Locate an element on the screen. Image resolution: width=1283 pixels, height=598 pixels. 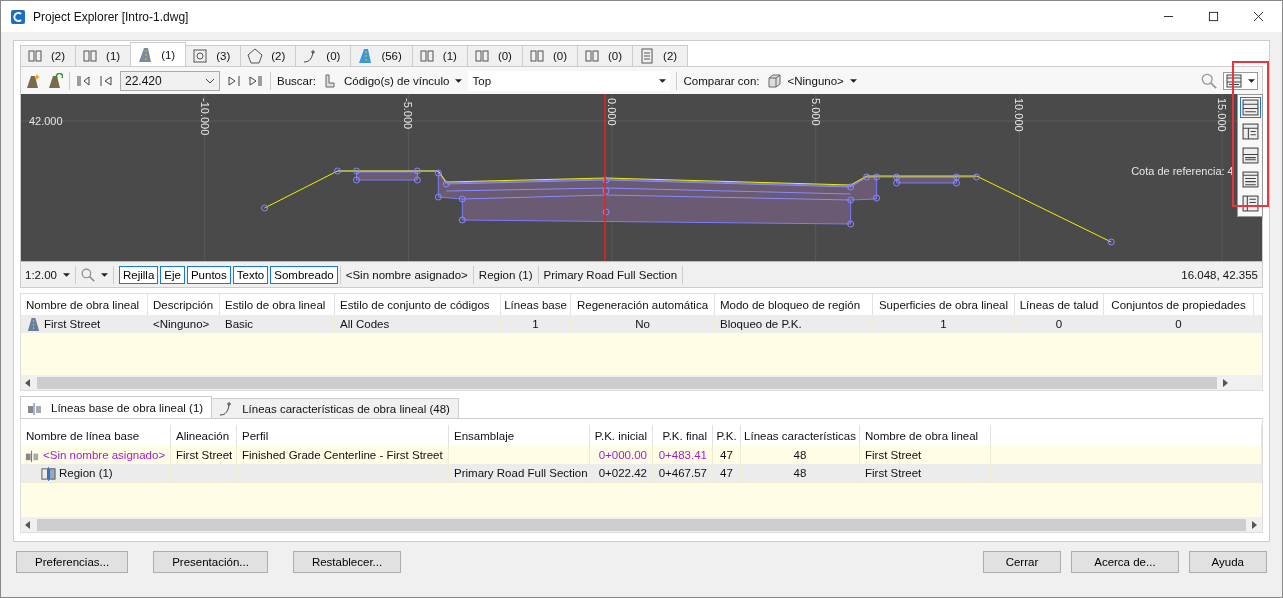
table-cell: No is located at coordinates (642, 324).